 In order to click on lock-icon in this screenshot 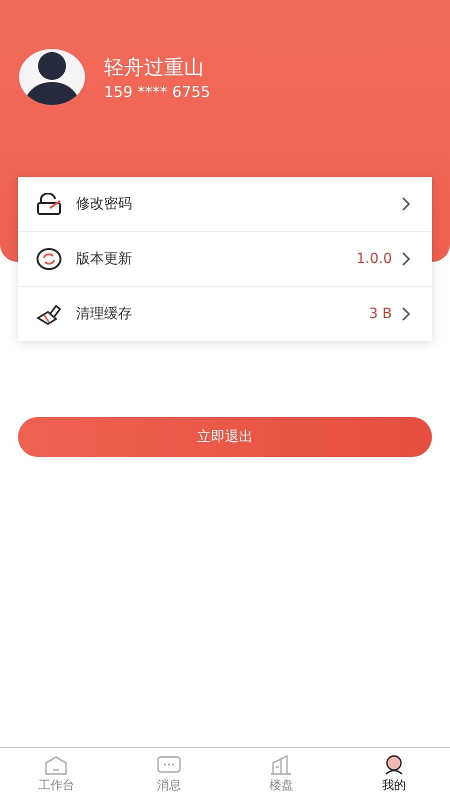, I will do `click(49, 204)`.